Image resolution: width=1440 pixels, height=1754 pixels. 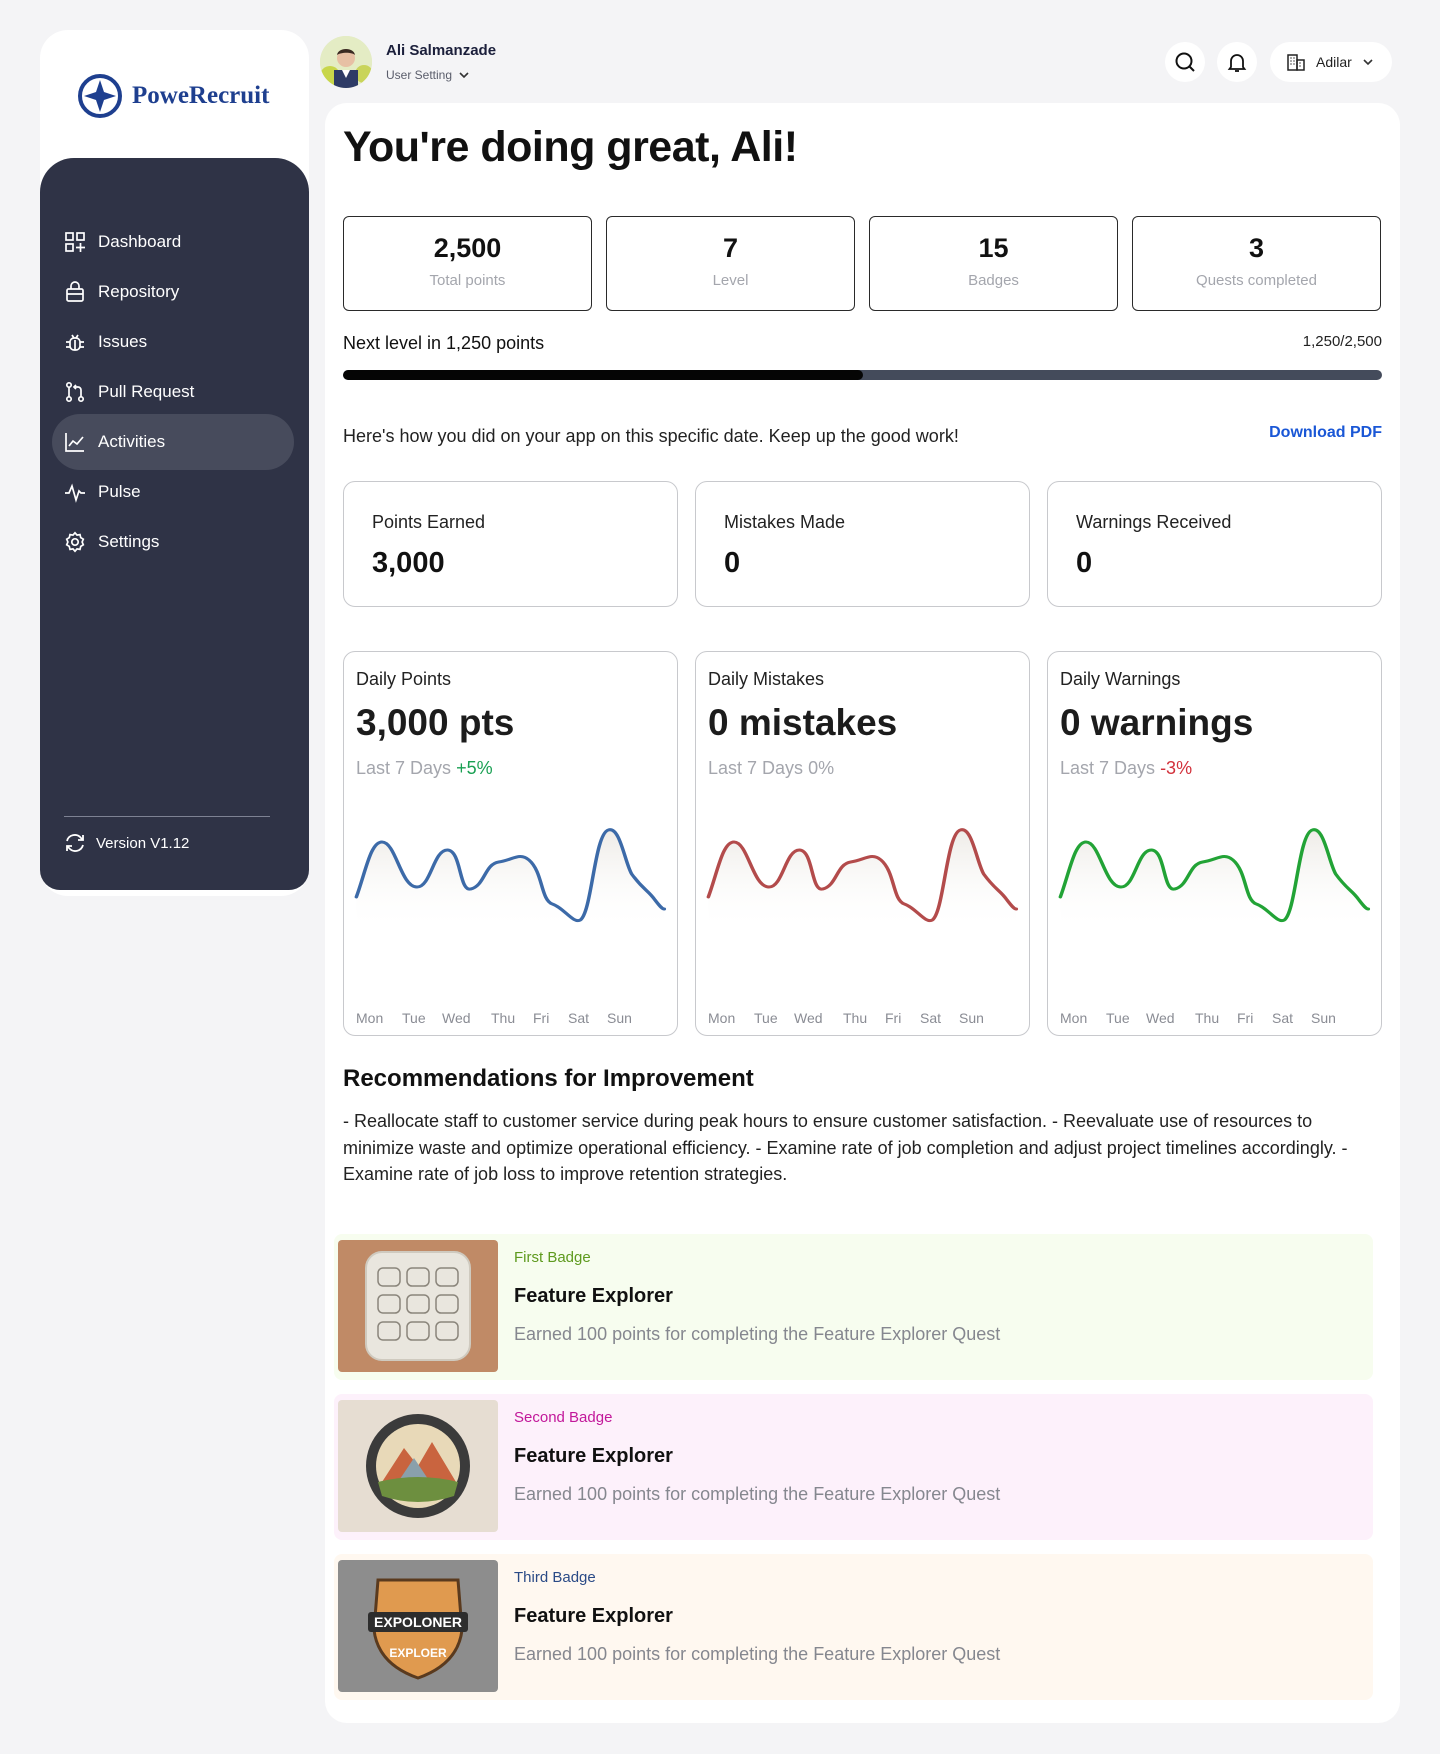 I want to click on badge-image: EXPOLONER EXPLOER, so click(x=418, y=1626).